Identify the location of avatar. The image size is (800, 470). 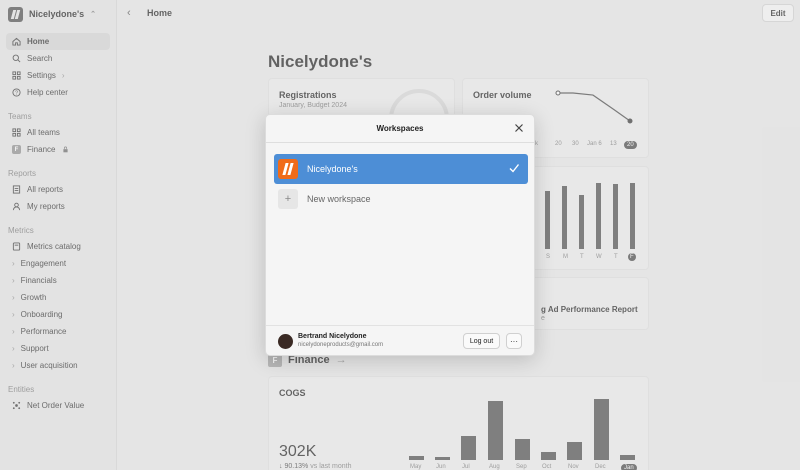
(285, 341).